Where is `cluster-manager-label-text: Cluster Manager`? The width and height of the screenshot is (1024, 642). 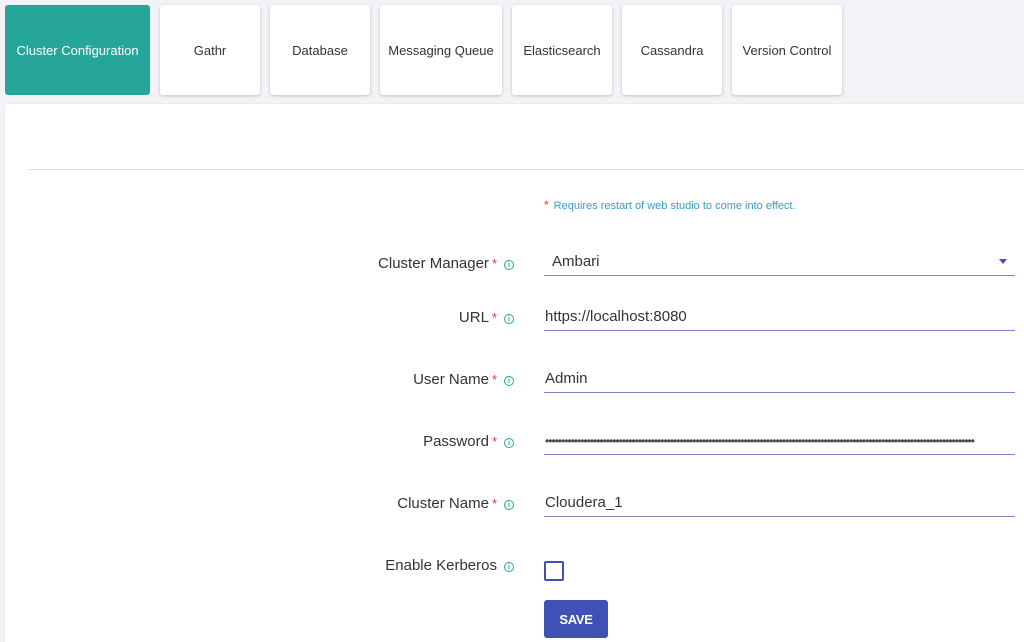
cluster-manager-label-text: Cluster Manager is located at coordinates (433, 263).